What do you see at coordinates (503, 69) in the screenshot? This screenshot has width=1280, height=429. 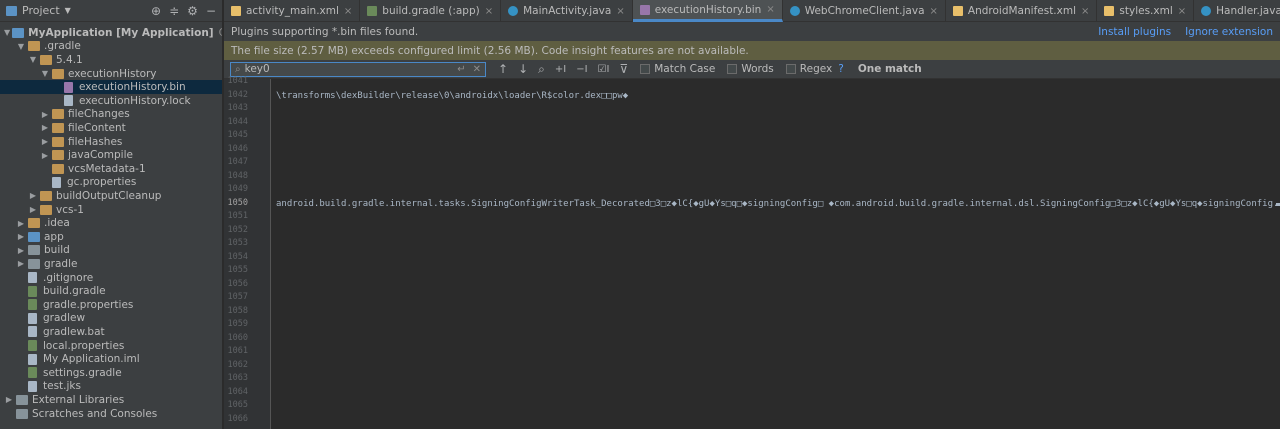 I see `previous-occurrence-icon: ↑` at bounding box center [503, 69].